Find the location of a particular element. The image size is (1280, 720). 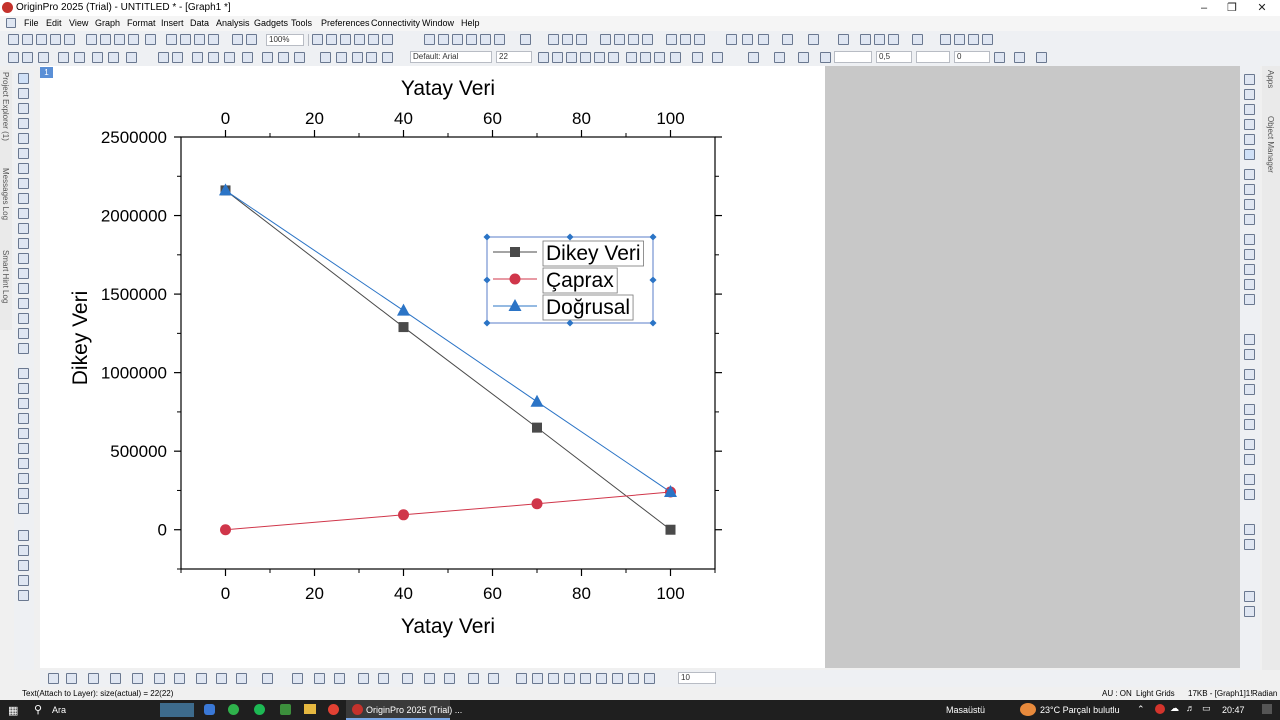

data-highlight-icon is located at coordinates (1249, 154).